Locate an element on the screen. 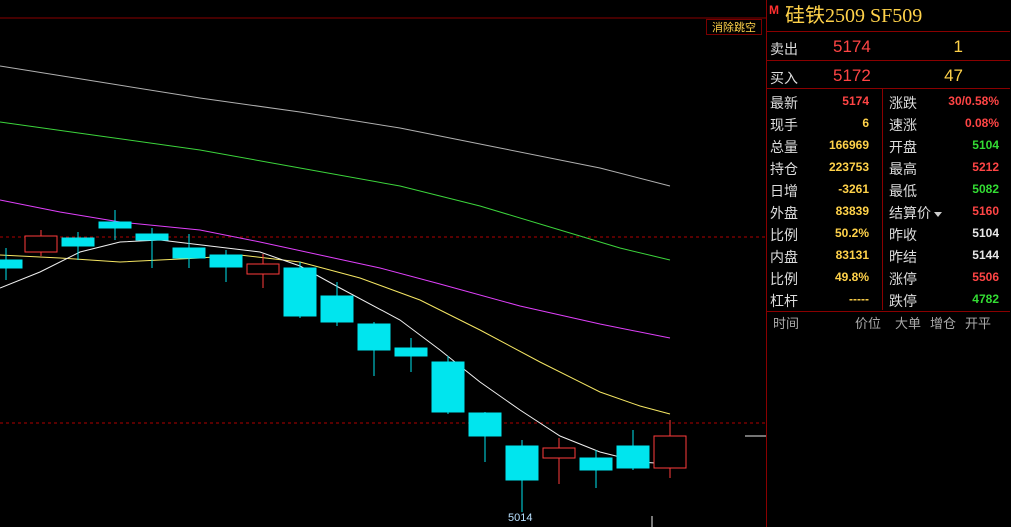 The width and height of the screenshot is (1011, 527). quote-row: 外盘 83839 结算价 5160 is located at coordinates (888, 211).